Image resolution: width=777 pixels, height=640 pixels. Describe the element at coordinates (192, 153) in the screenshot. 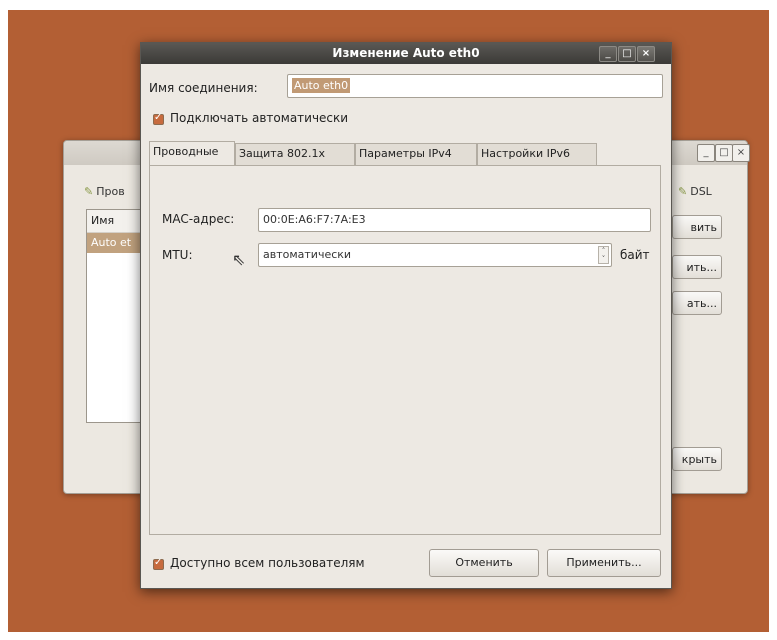

I see `tab-wired: Проводные` at that location.